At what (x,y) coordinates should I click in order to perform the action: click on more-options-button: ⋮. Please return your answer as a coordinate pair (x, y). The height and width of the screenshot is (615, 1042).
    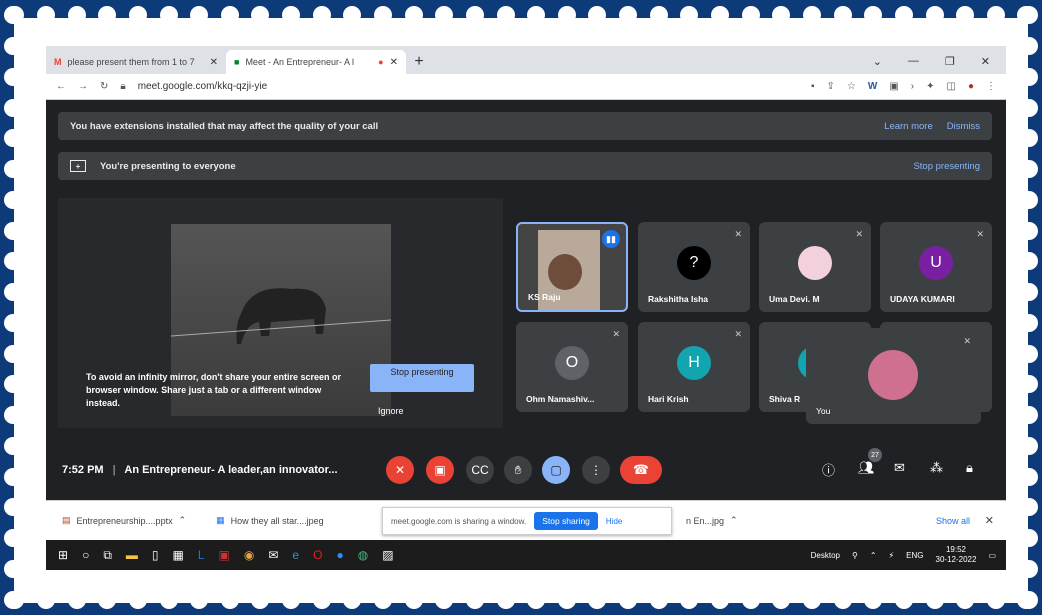
    Looking at the image, I should click on (596, 470).